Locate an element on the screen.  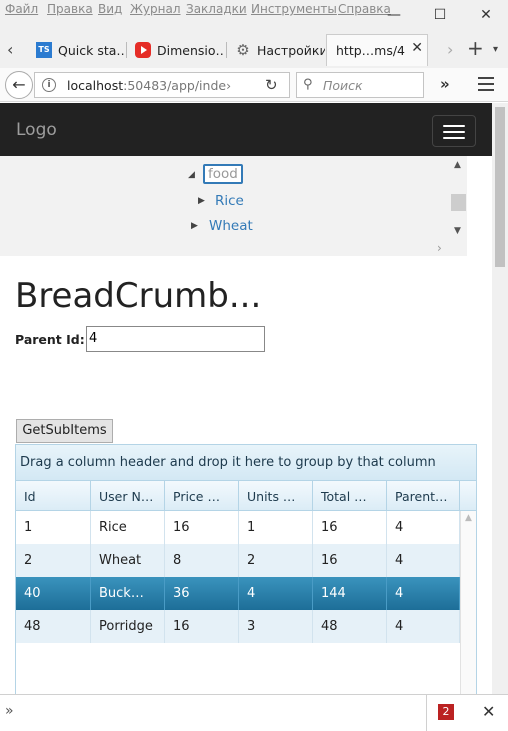
url-bar: i localhost:50483/app/inde› ↻ is located at coordinates (162, 85).